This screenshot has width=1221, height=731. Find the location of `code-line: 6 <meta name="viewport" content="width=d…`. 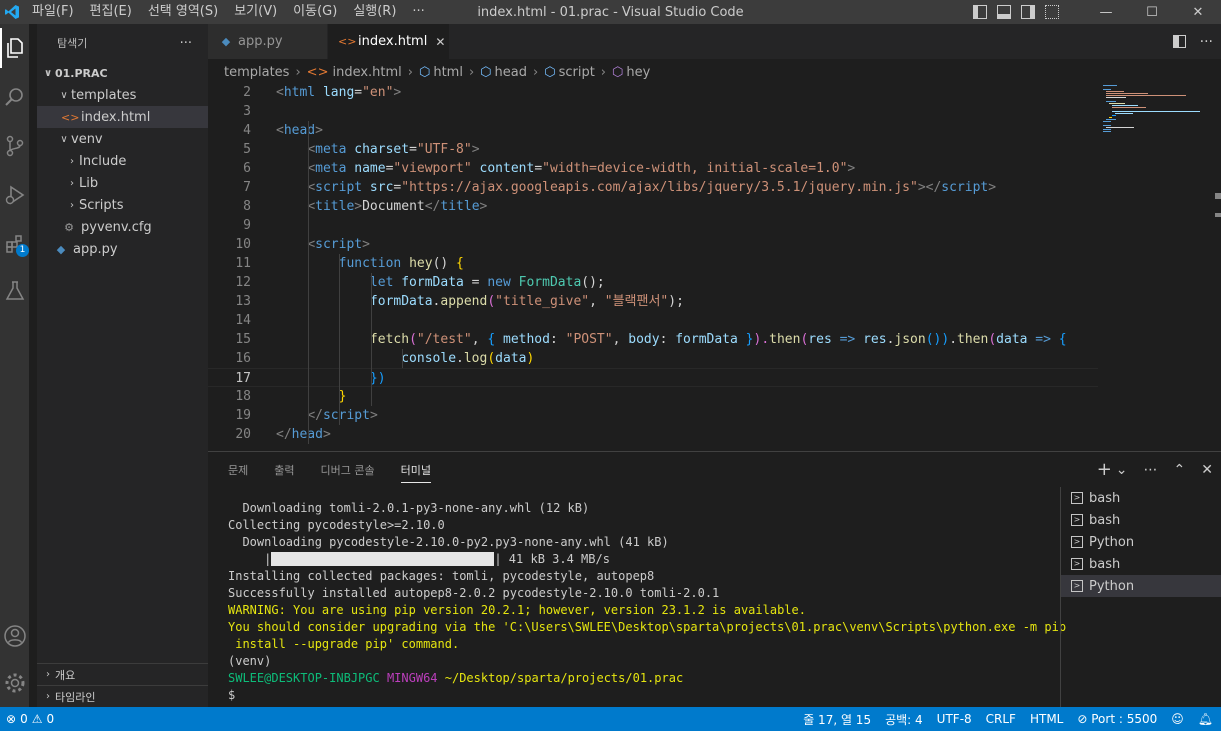

code-line: 6 <meta name="viewport" content="width=d… is located at coordinates (653, 168).